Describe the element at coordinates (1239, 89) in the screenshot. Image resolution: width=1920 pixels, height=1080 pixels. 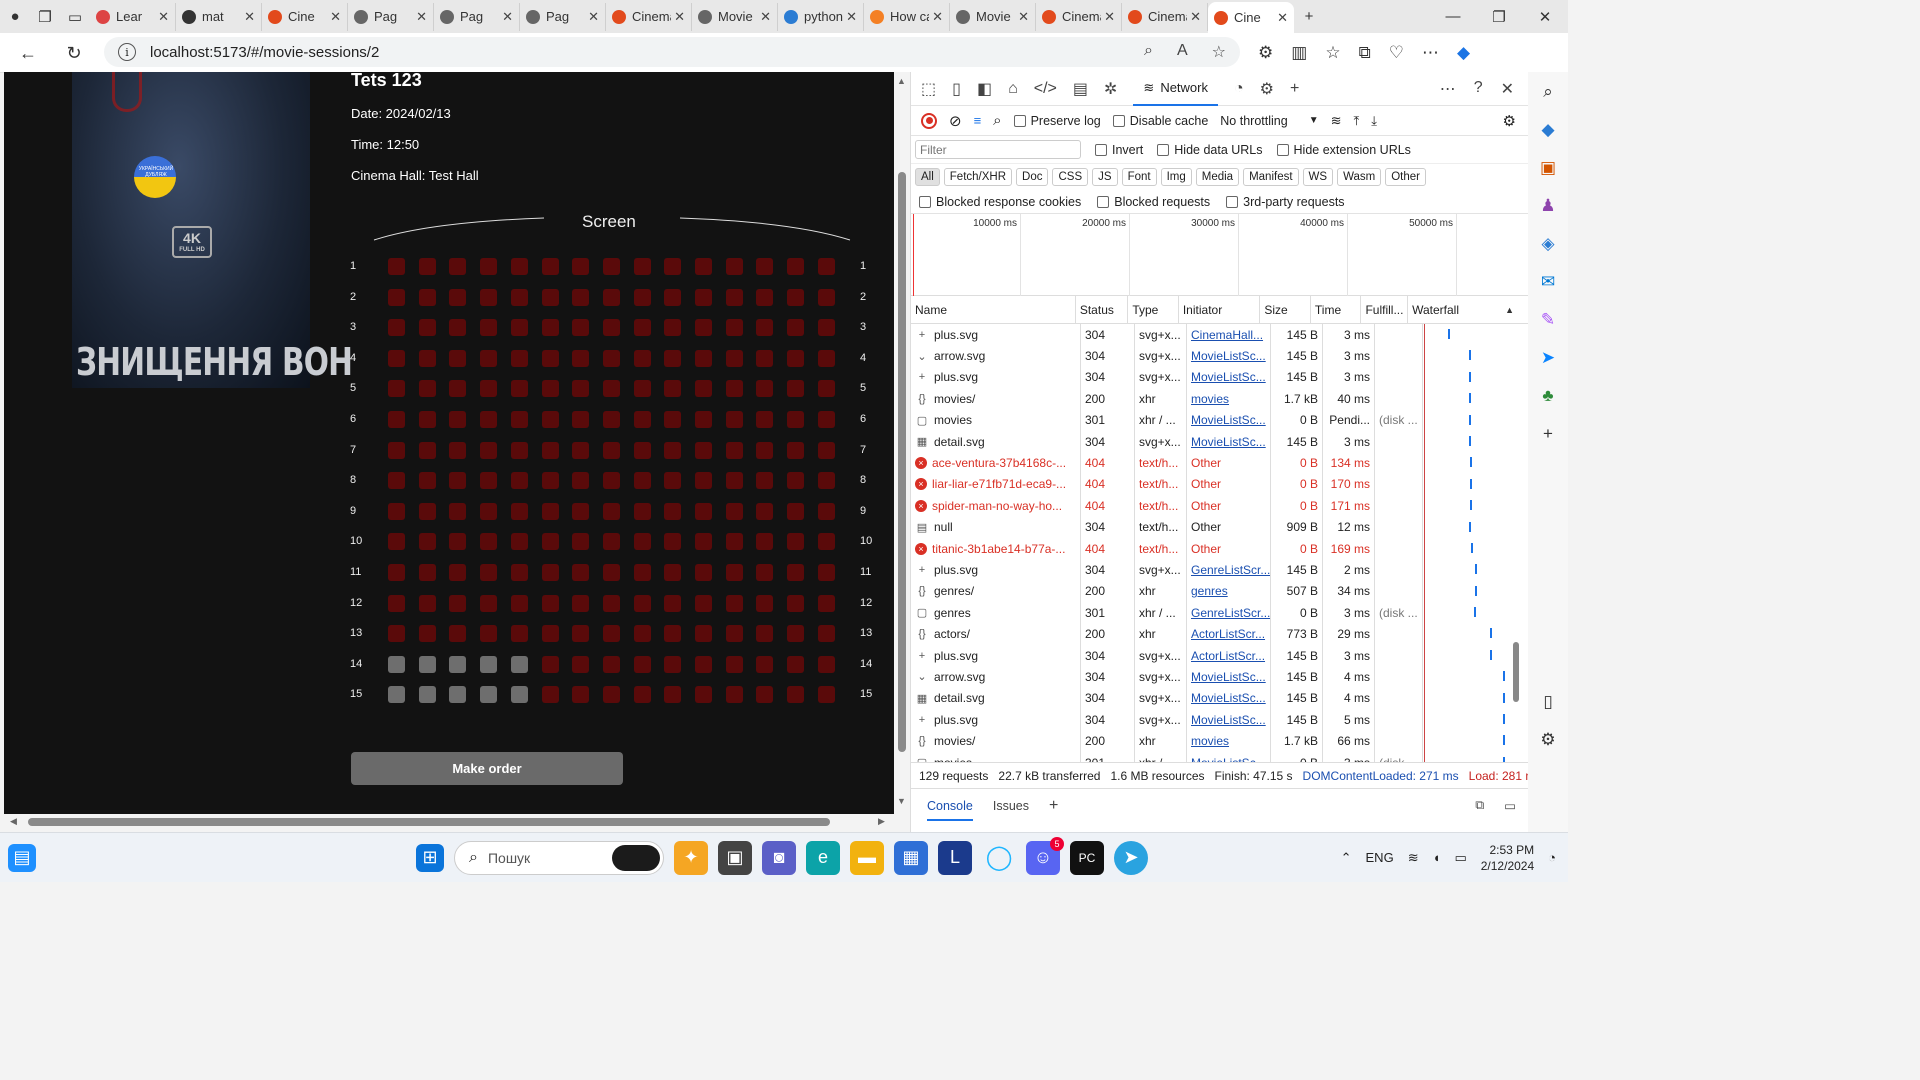
I see `performance-icon: ◔` at that location.